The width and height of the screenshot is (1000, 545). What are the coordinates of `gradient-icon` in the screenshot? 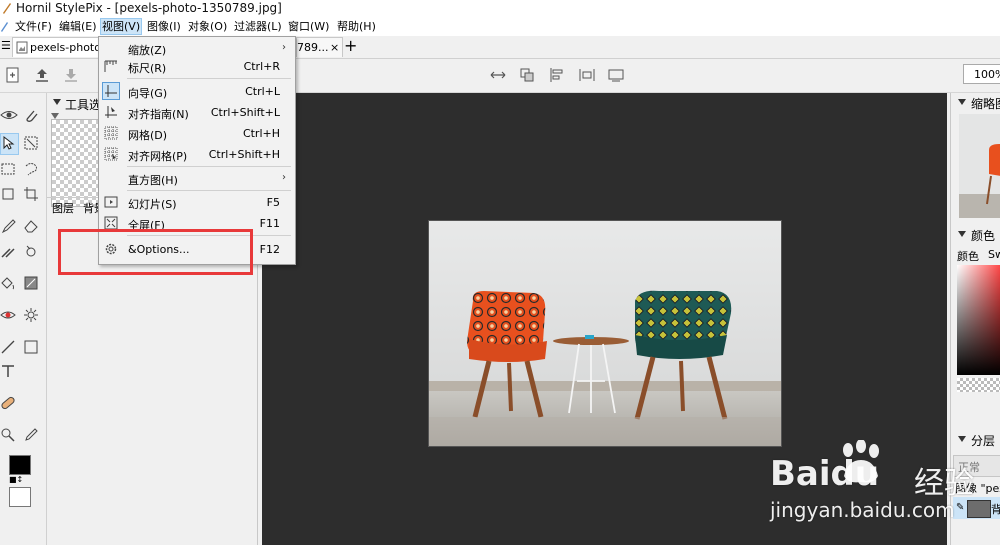 It's located at (31, 283).